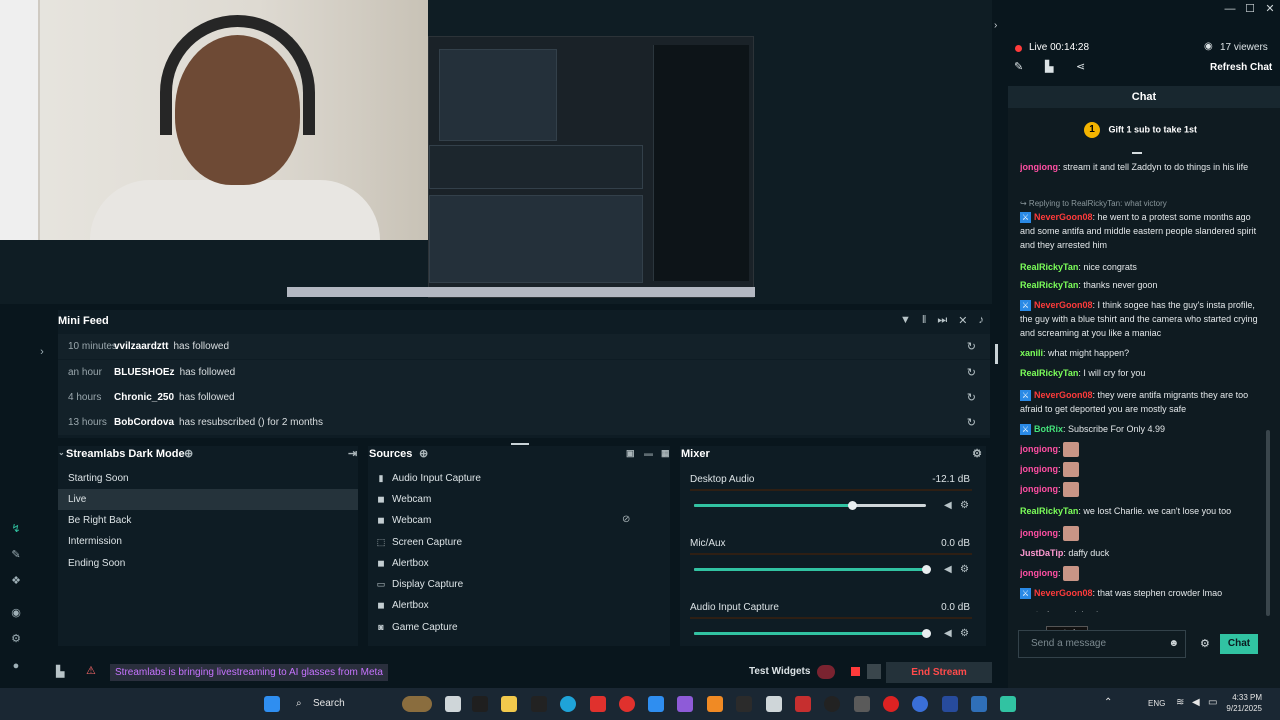 The height and width of the screenshot is (720, 1280). I want to click on battery-icon: ▭, so click(1212, 702).